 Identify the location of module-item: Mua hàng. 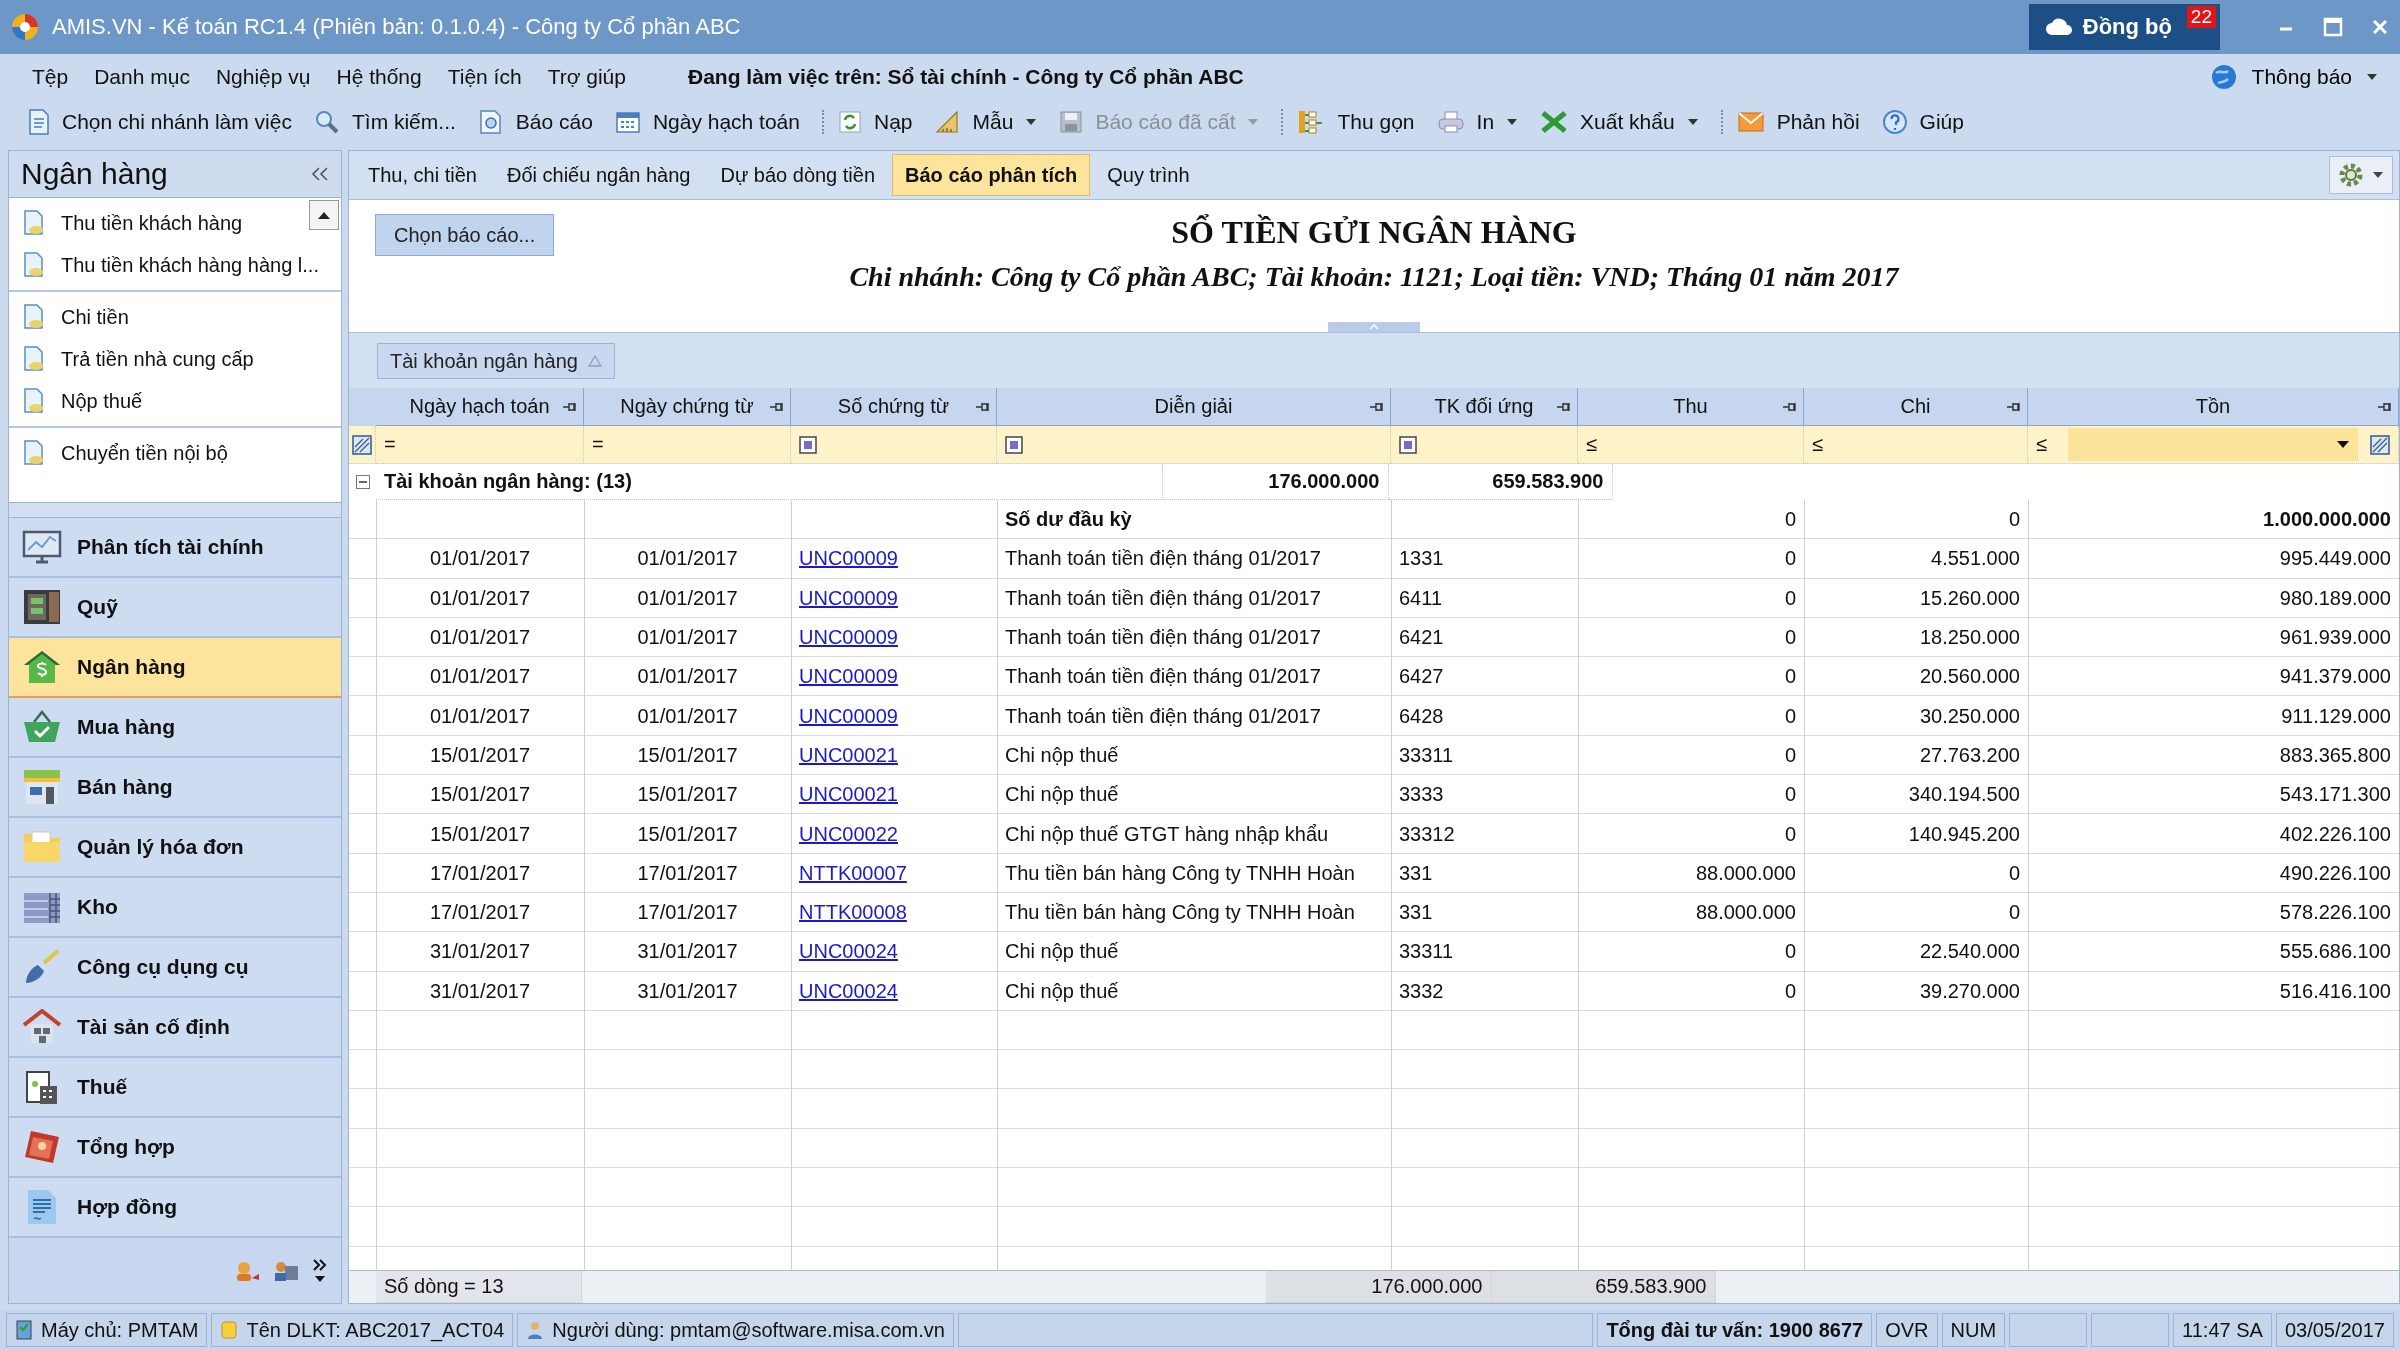
(175, 728).